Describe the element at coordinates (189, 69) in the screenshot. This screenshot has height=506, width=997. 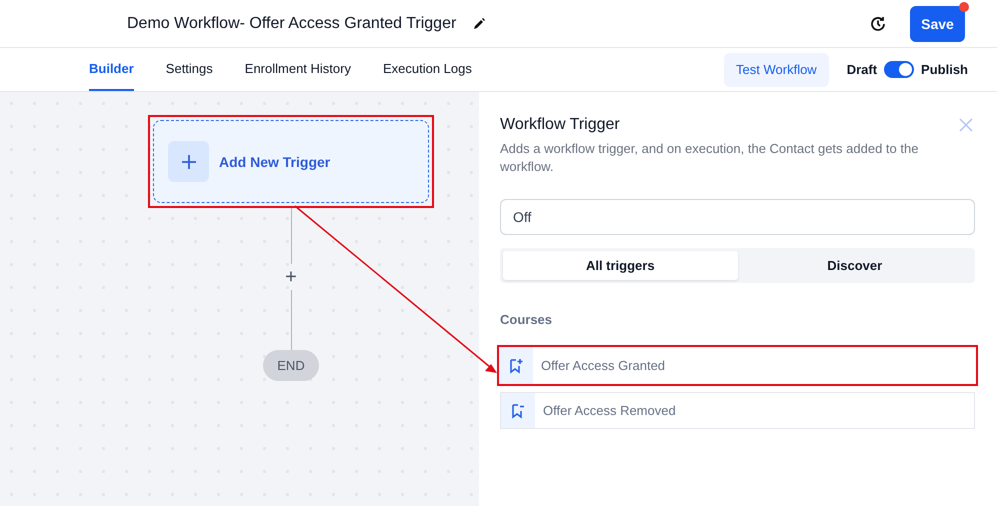
I see `nav-tab: Settings` at that location.